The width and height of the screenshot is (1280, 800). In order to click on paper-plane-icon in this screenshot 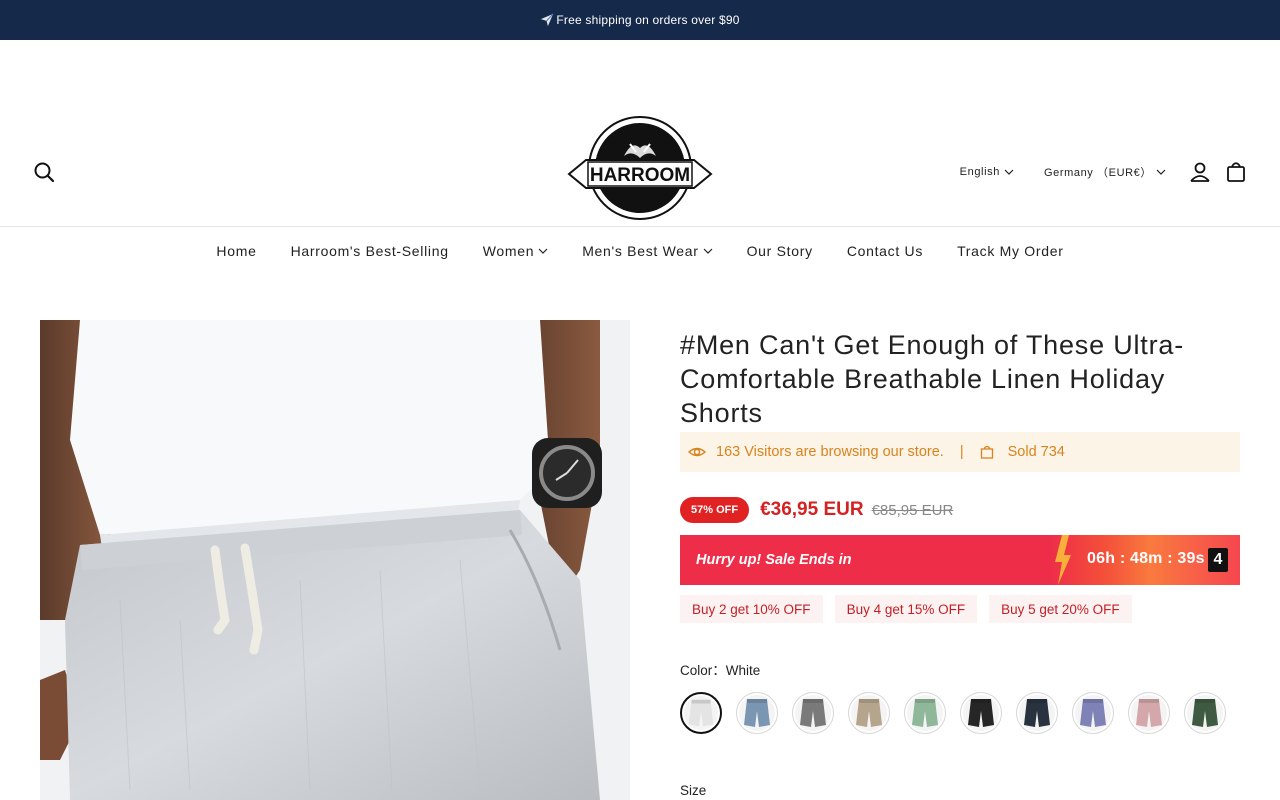, I will do `click(547, 20)`.